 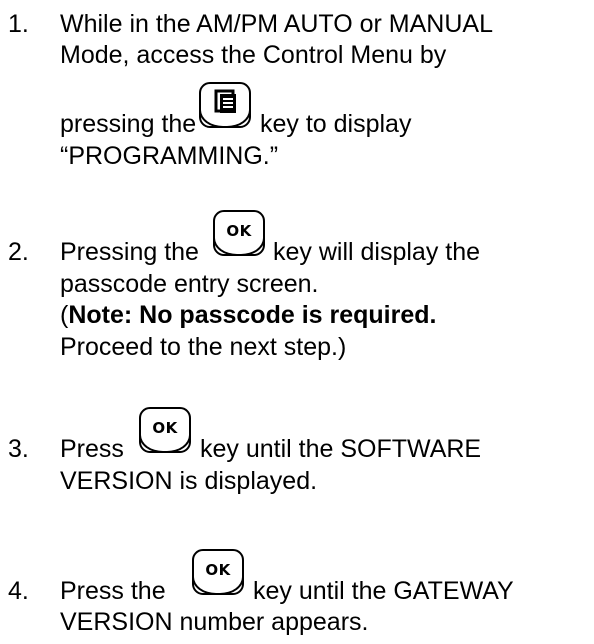 I want to click on step-number: 4., so click(x=18, y=591).